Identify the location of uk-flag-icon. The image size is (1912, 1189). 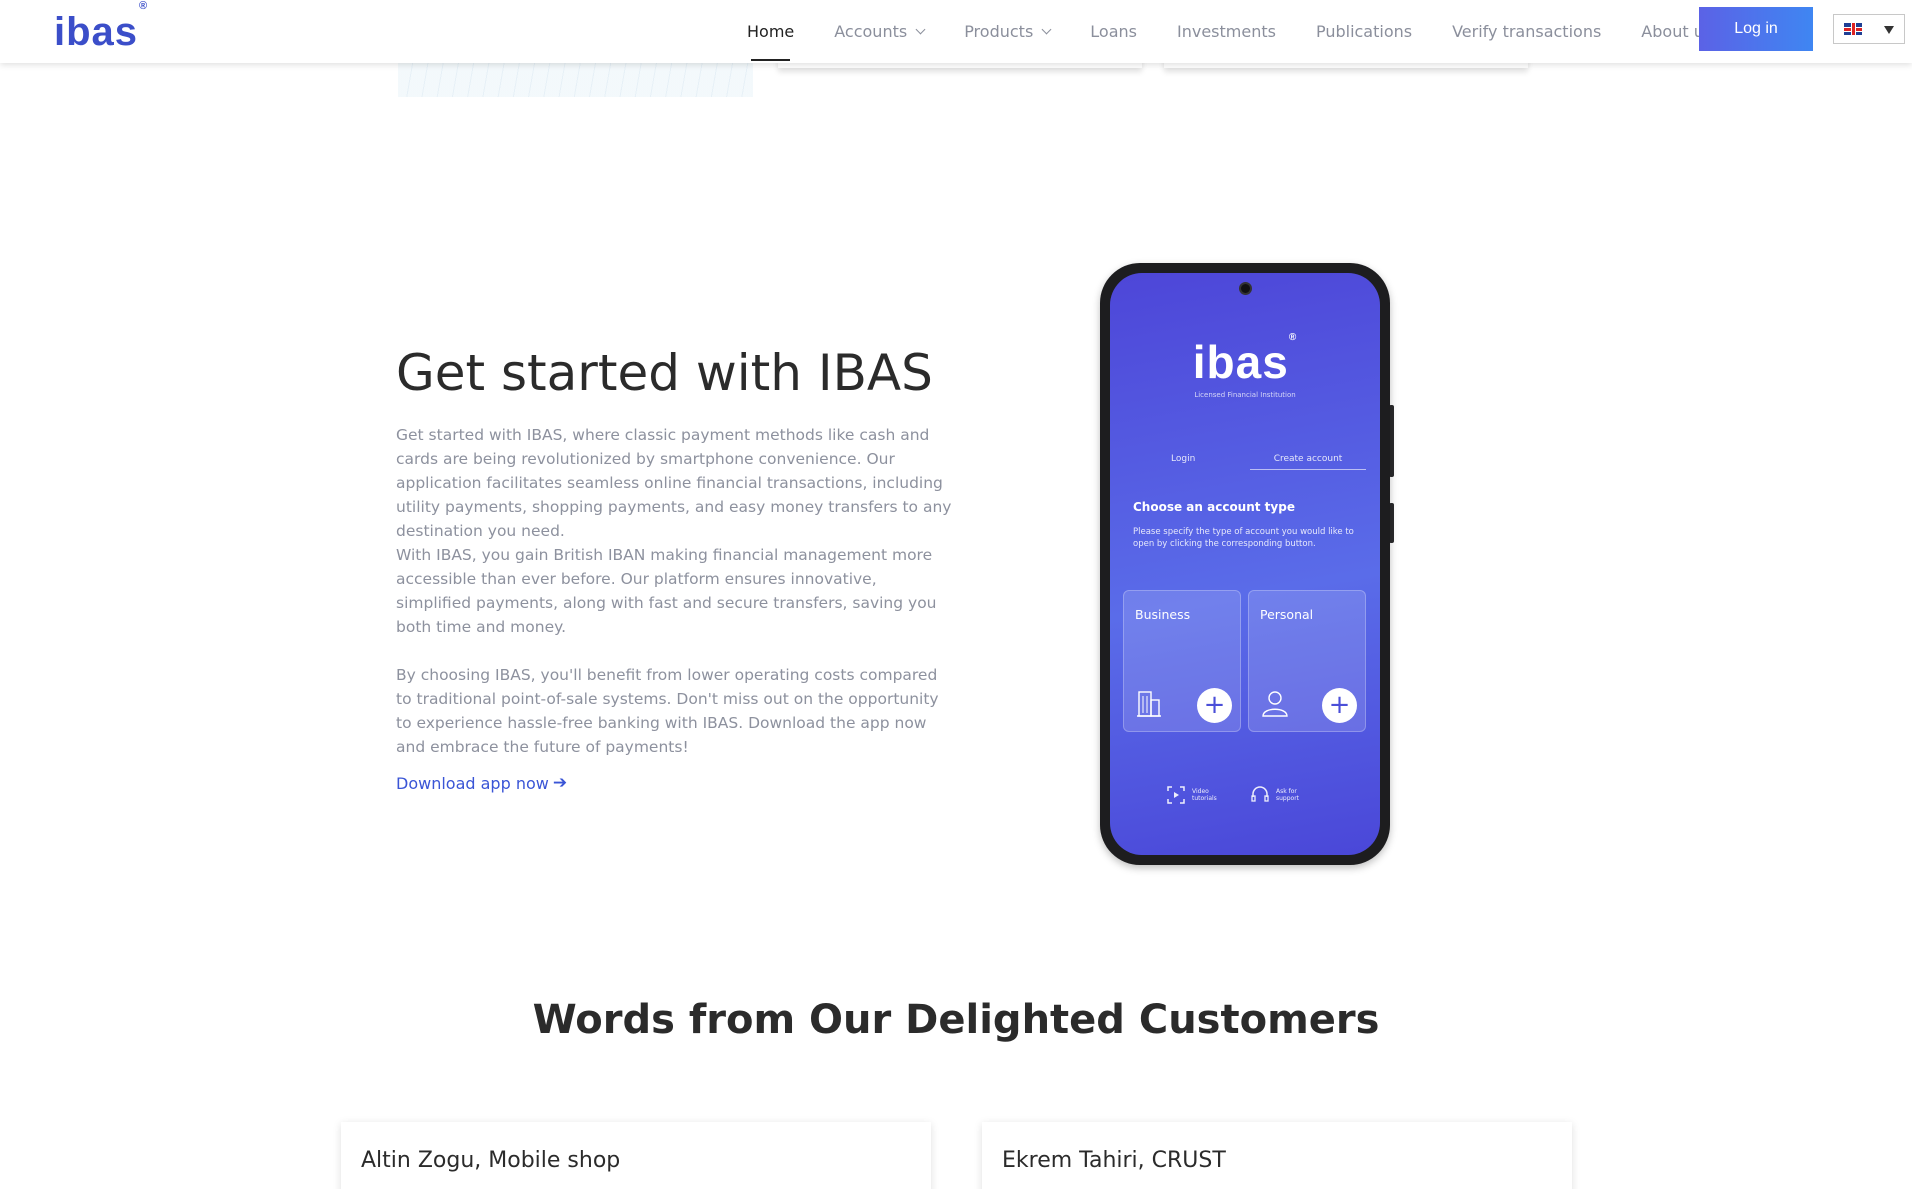
(1853, 29).